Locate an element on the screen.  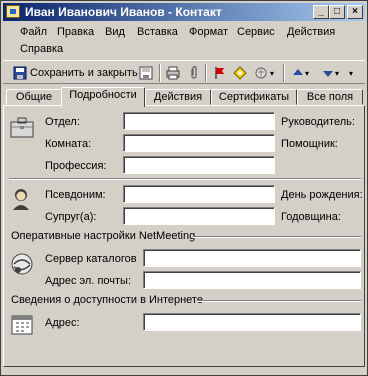
minimize-button: _ is located at coordinates (321, 12).